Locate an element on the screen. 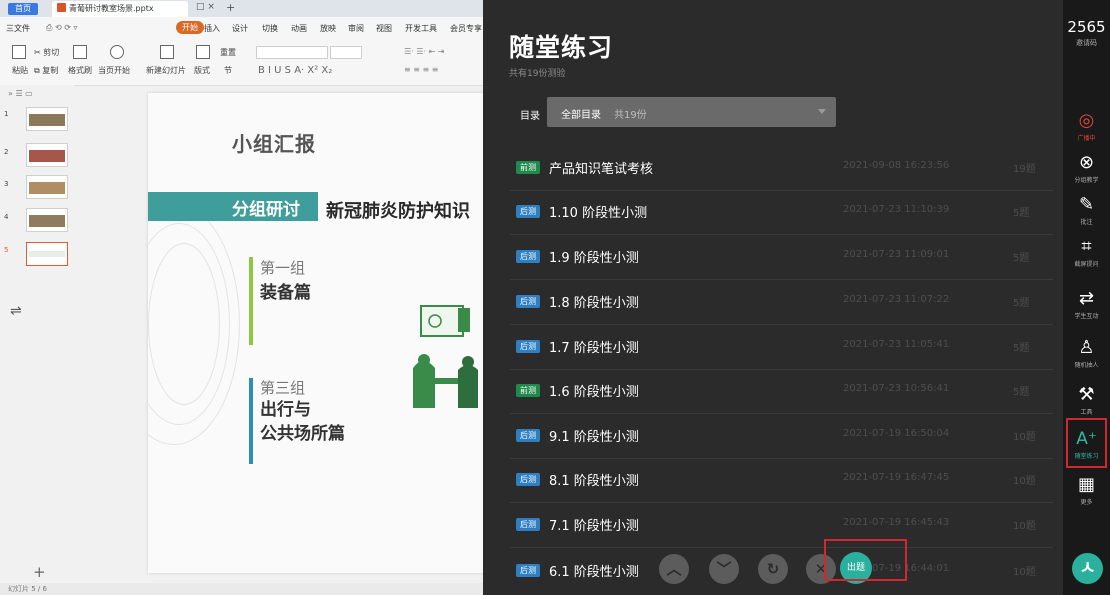 The image size is (1110, 595). decor-arc is located at coordinates (184, 324).